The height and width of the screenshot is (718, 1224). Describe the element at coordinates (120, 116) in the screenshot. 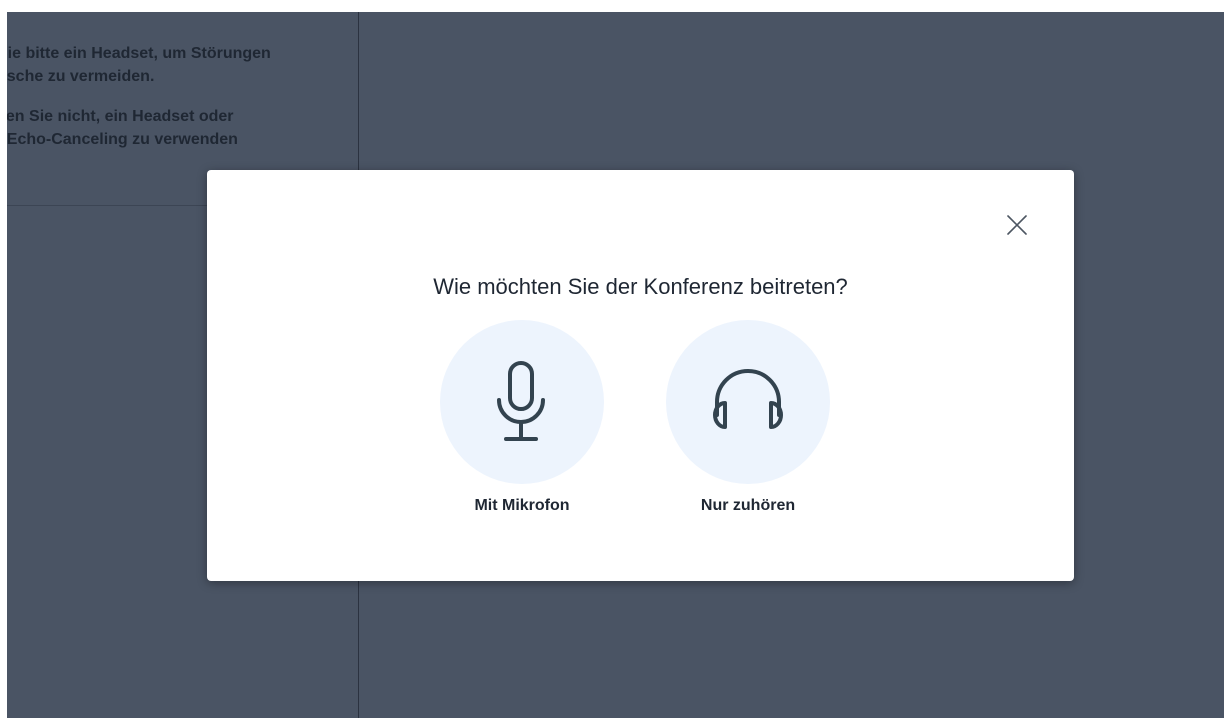

I see `hint-line: sen Sie nicht, ein Headset oder` at that location.